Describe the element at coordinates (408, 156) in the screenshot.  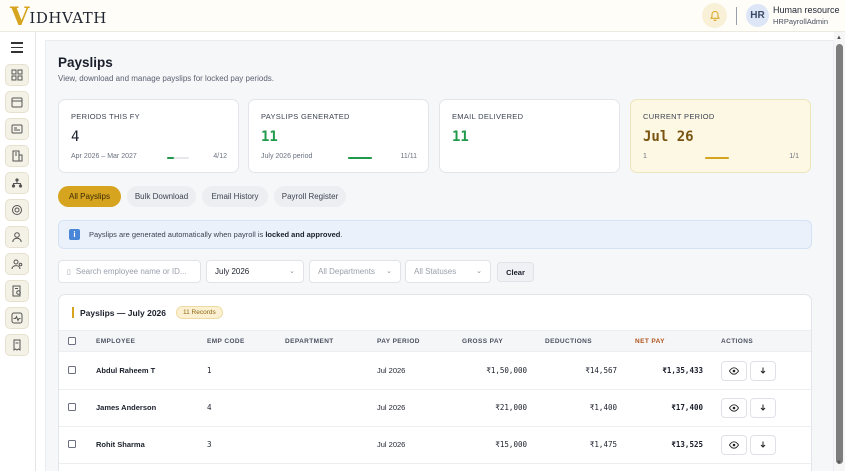
I see `stat-count: 11/11` at that location.